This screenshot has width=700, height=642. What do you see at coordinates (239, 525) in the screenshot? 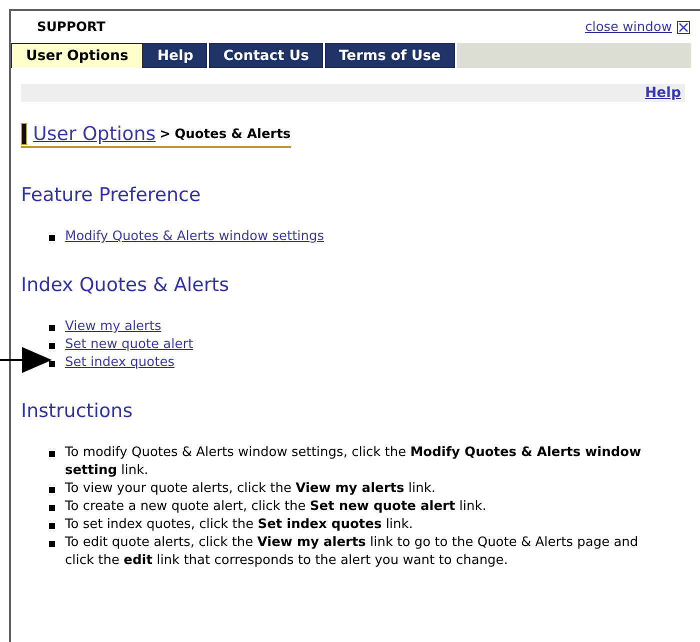
I see `instruction-text: To set index quotes, click the Set index quotes link.` at bounding box center [239, 525].